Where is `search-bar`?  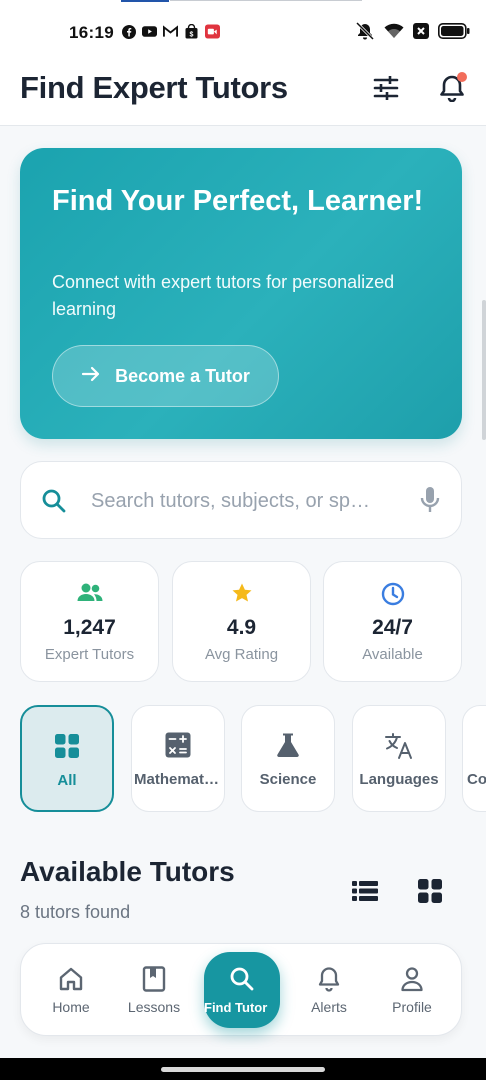
search-bar is located at coordinates (241, 500).